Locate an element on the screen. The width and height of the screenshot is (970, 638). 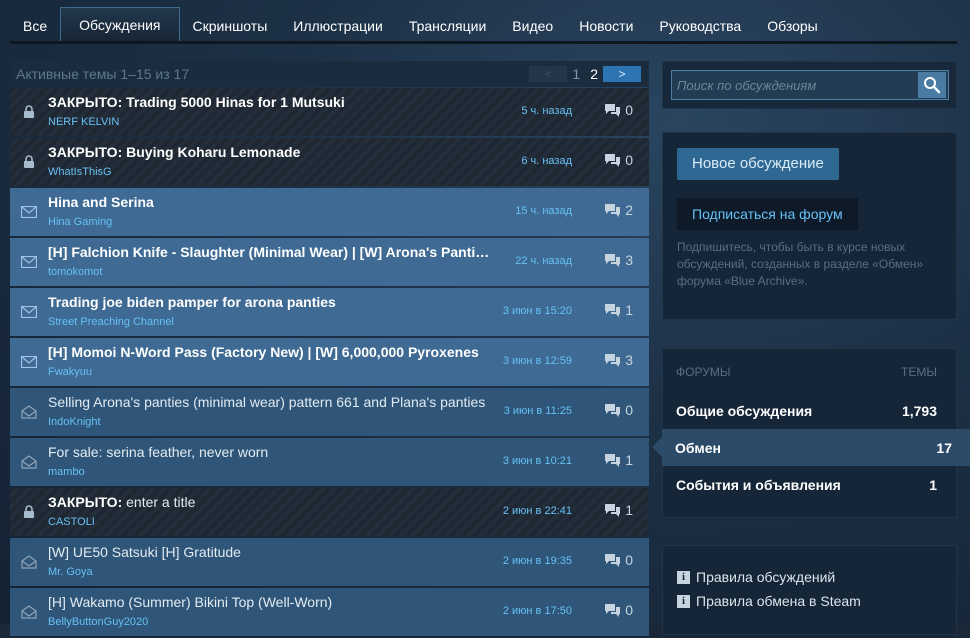
topic-title: ЗАКРЫТО: Buying Koharu Lemonade is located at coordinates (269, 152).